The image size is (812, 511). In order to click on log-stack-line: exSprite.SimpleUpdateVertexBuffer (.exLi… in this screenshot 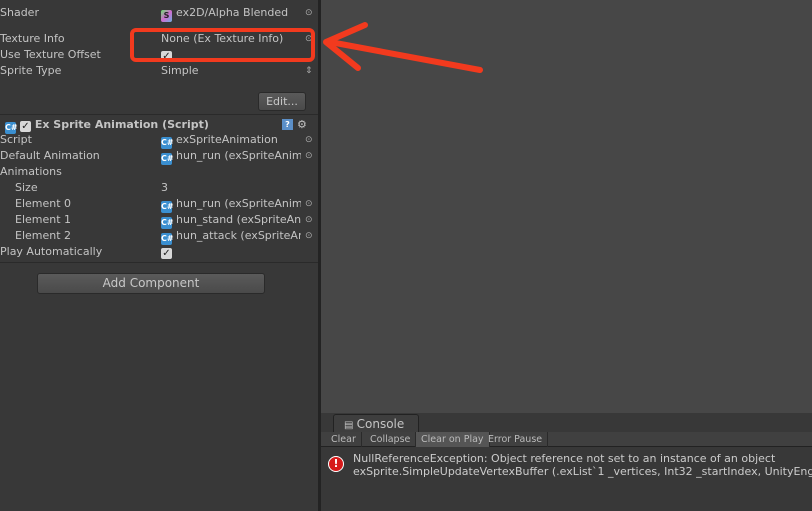, I will do `click(582, 471)`.